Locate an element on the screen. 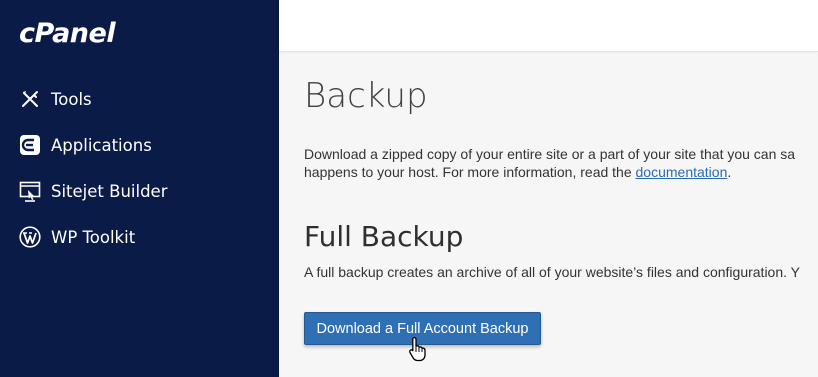  wordpress-icon is located at coordinates (30, 237).